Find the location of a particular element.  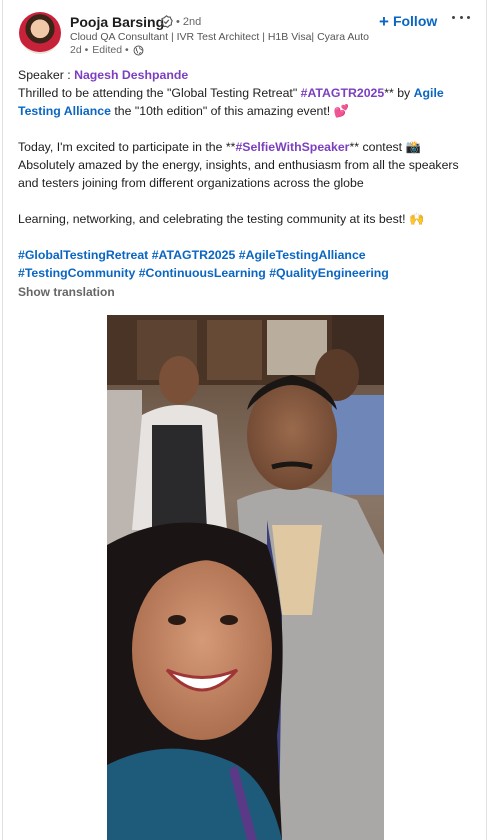

plus-icon: + is located at coordinates (384, 21).